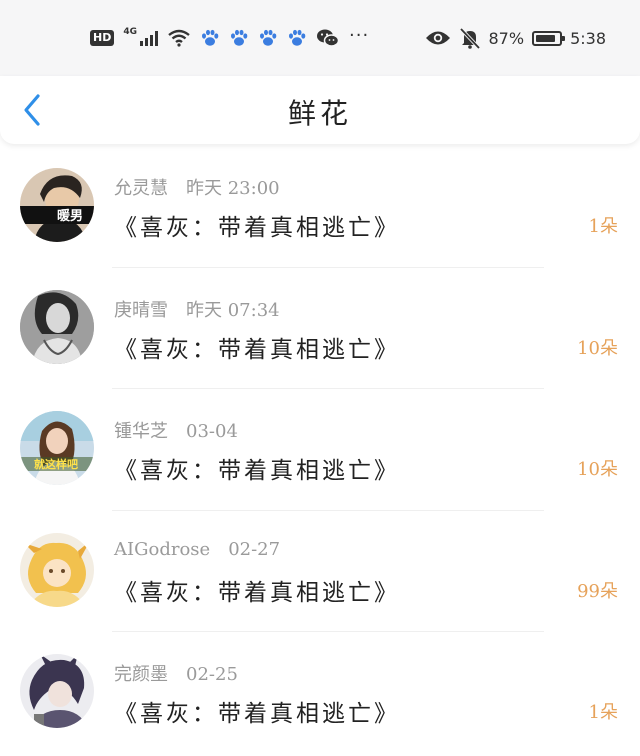 Image resolution: width=640 pixels, height=756 pixels. I want to click on nav-header: 鲜花, so click(320, 110).